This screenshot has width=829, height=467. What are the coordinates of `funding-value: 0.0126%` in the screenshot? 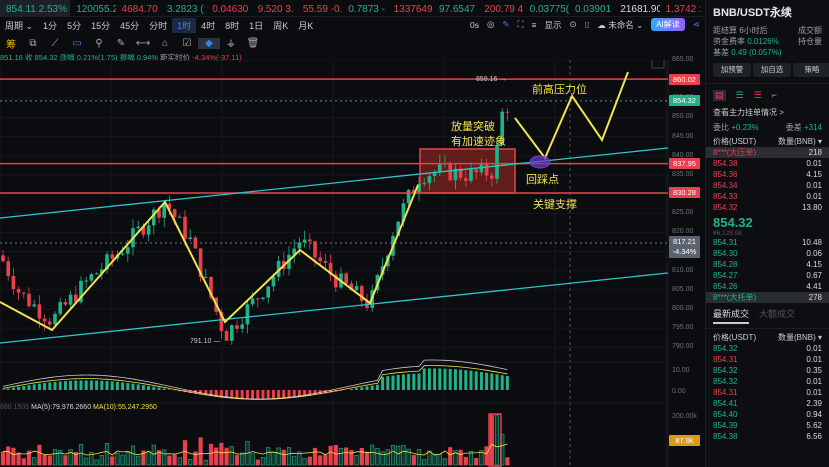 It's located at (763, 41).